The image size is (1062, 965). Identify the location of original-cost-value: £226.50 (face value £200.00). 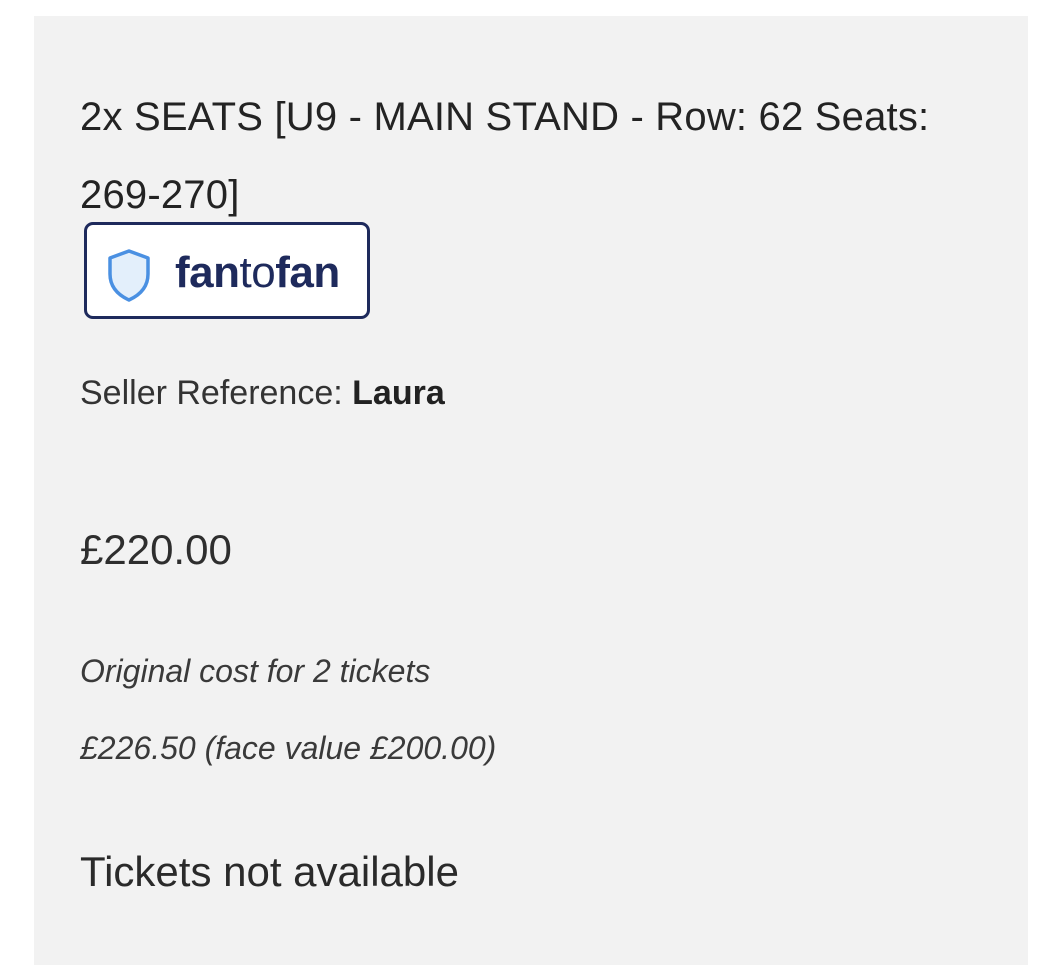
(288, 748).